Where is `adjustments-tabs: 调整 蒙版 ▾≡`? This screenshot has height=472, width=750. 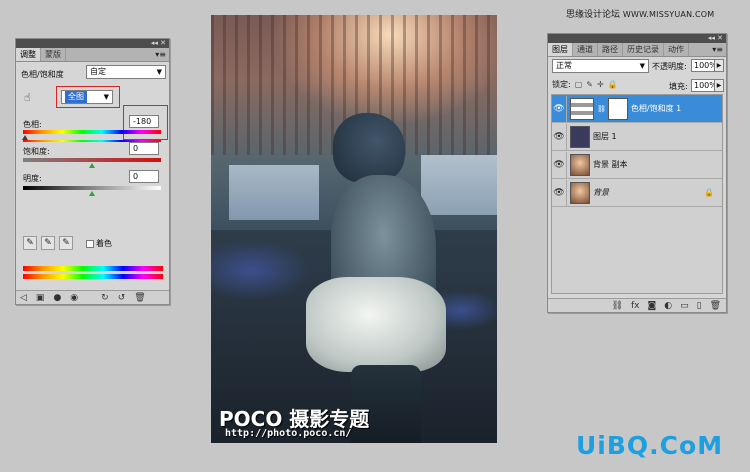 adjustments-tabs: 调整 蒙版 ▾≡ is located at coordinates (92, 55).